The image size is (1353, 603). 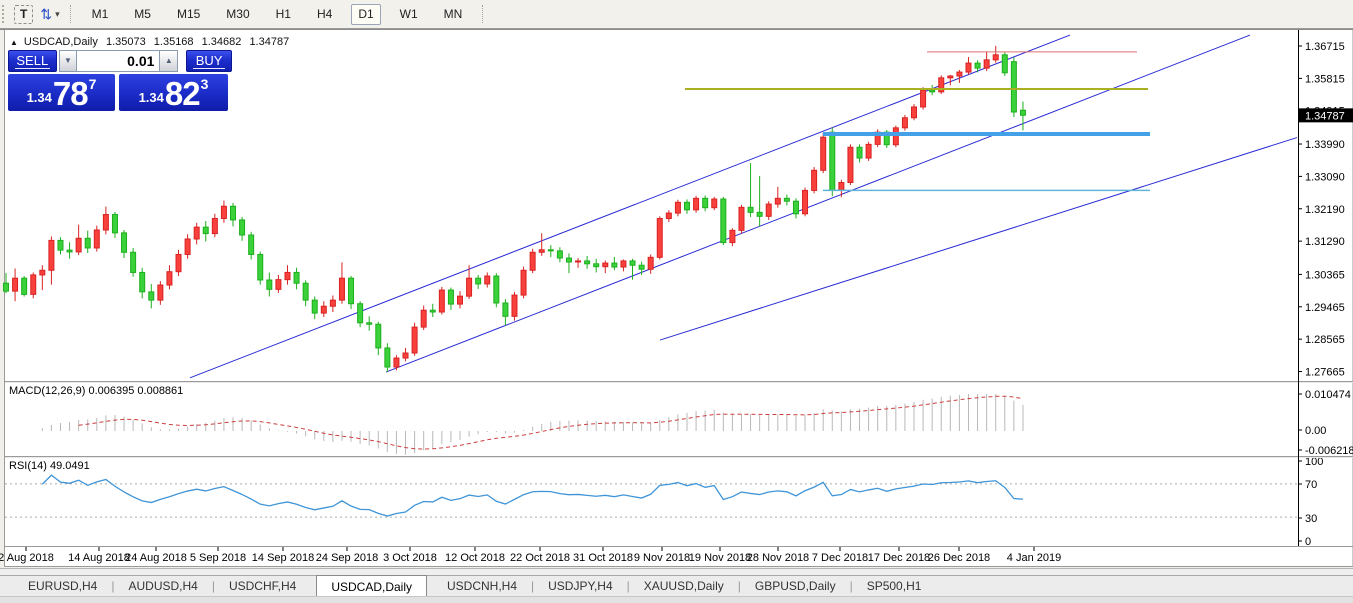 What do you see at coordinates (1315, 431) in the screenshot?
I see `svg-text: 0.00` at bounding box center [1315, 431].